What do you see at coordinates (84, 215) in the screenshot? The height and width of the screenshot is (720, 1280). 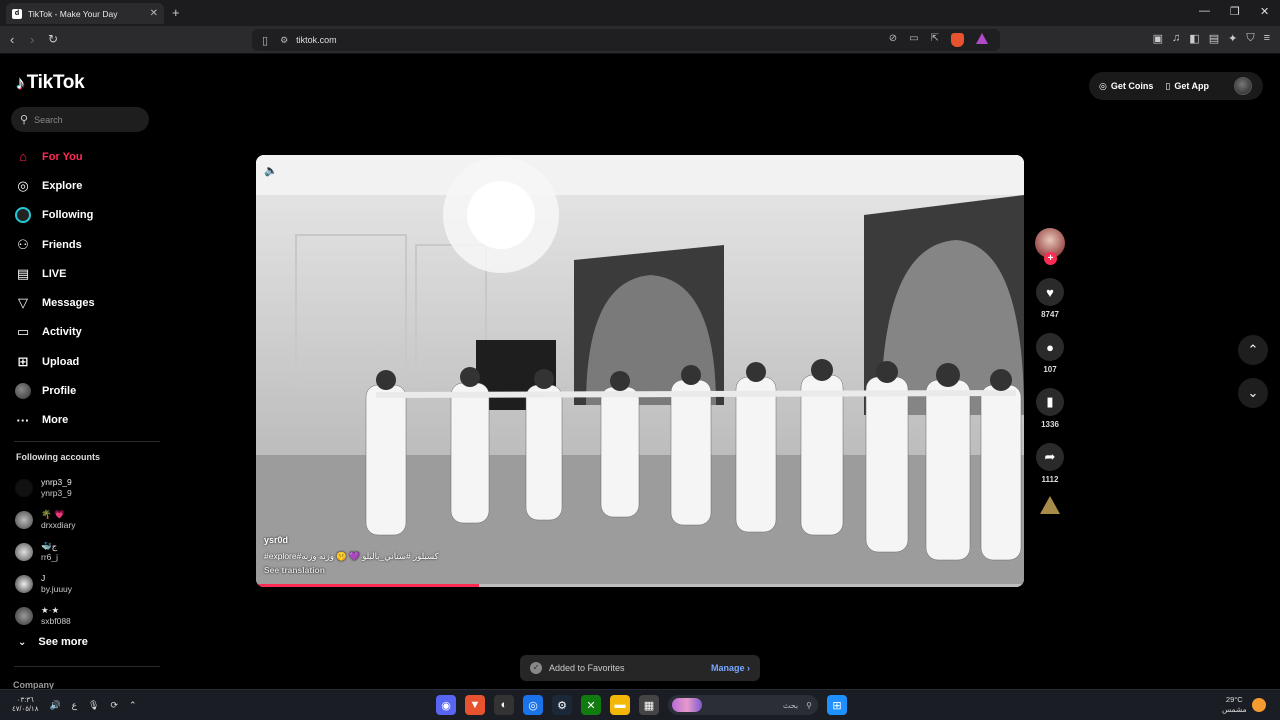 I see `sidebar-item-following: Following` at bounding box center [84, 215].